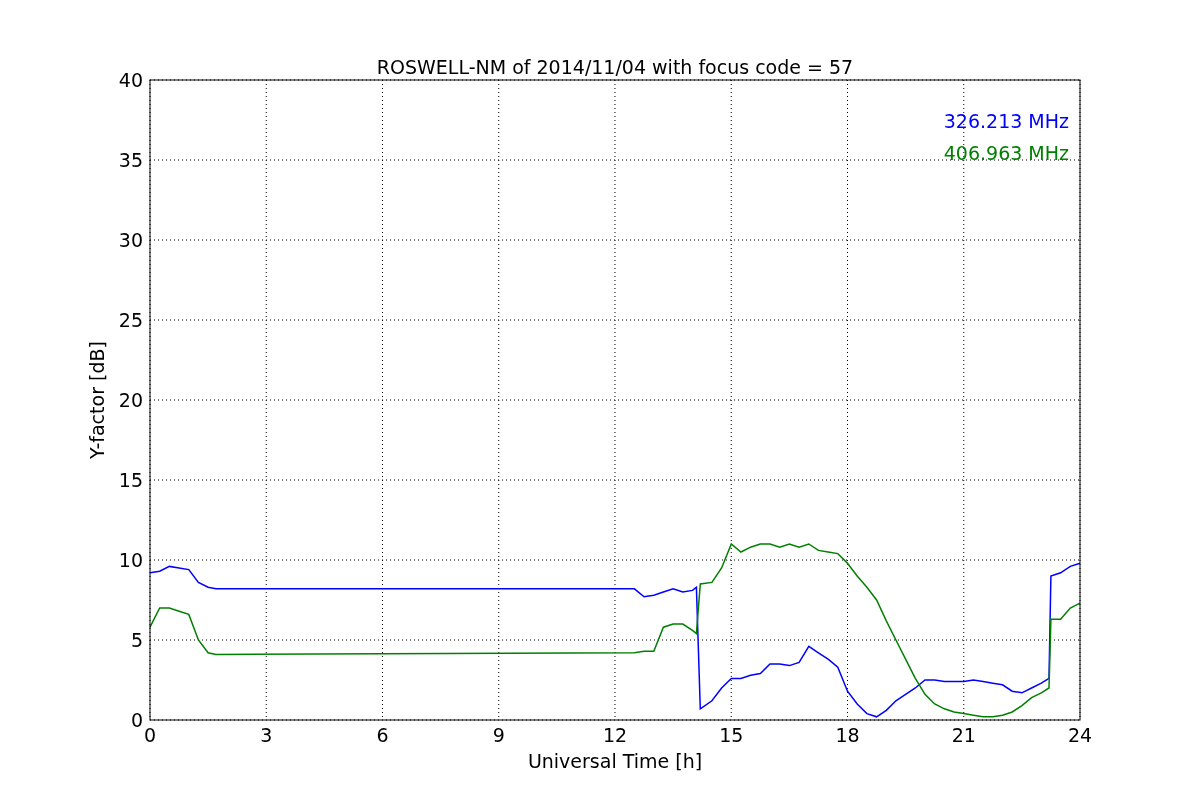  What do you see at coordinates (130, 160) in the screenshot?
I see `tick-label: 35` at bounding box center [130, 160].